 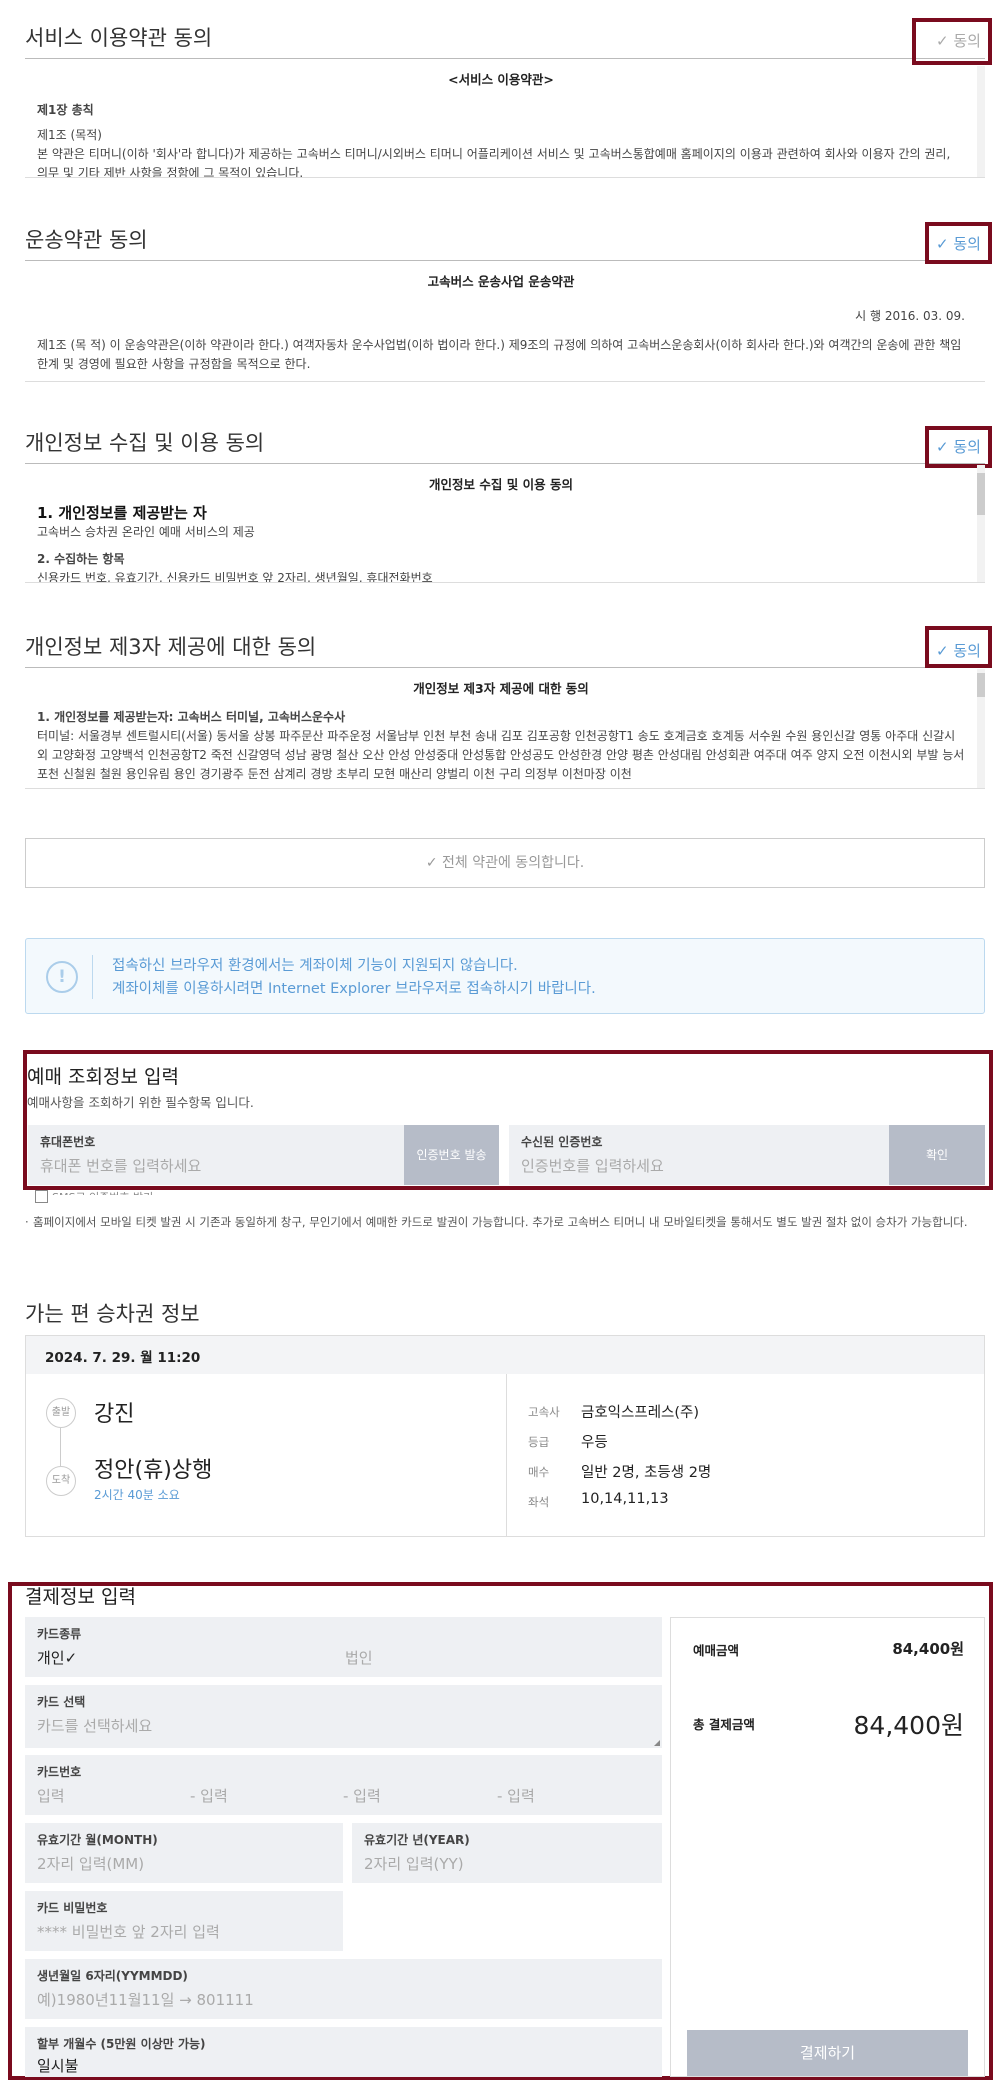 What do you see at coordinates (123, 1358) in the screenshot?
I see `ticket-datetime: 2024. 7. 29. 월 11:20` at bounding box center [123, 1358].